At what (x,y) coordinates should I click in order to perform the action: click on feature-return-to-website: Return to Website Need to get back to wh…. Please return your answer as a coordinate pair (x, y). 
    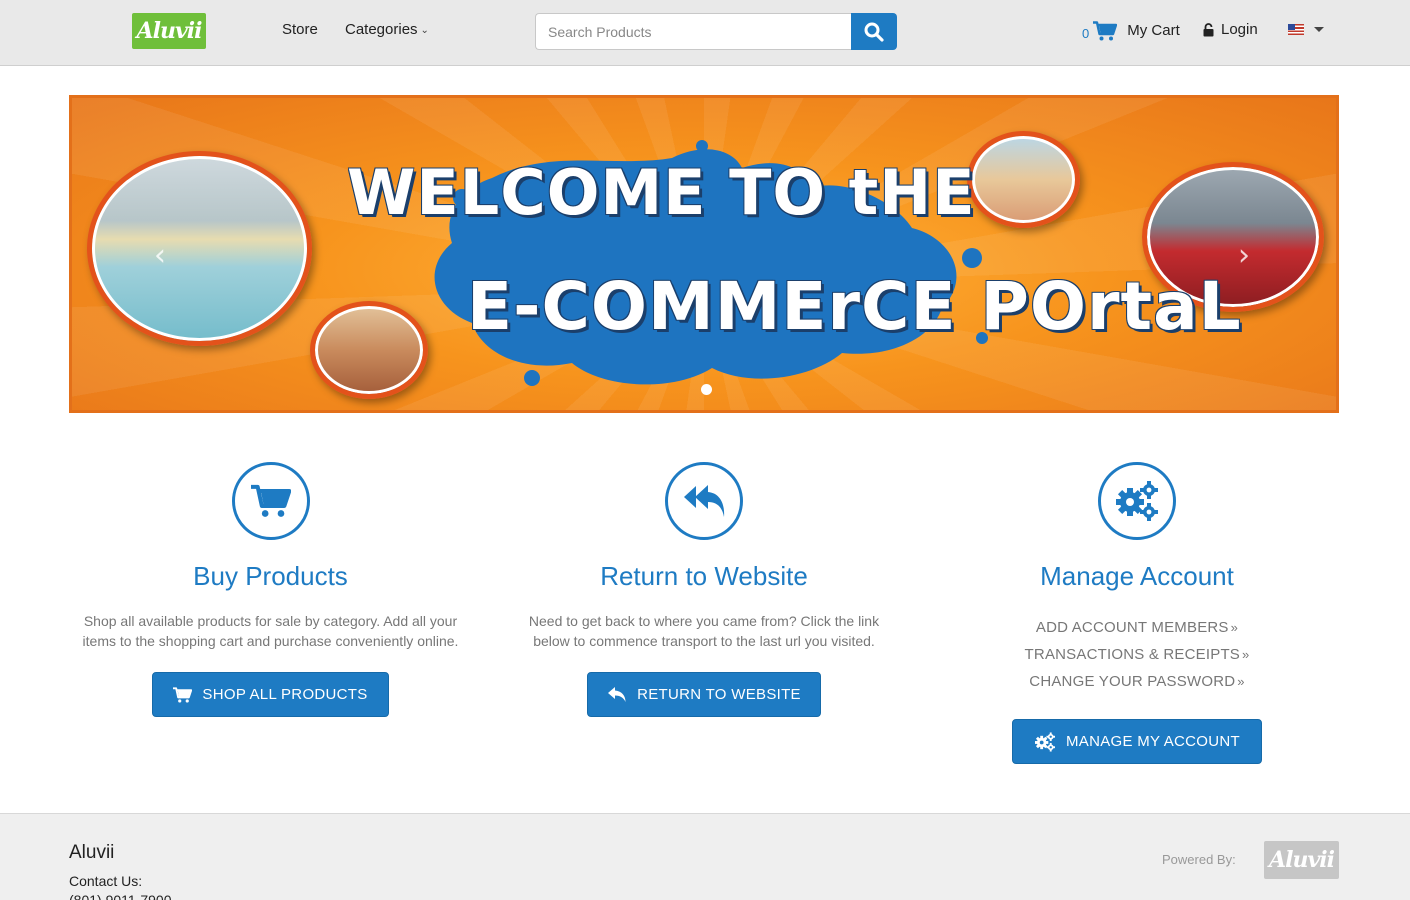
    Looking at the image, I should click on (704, 589).